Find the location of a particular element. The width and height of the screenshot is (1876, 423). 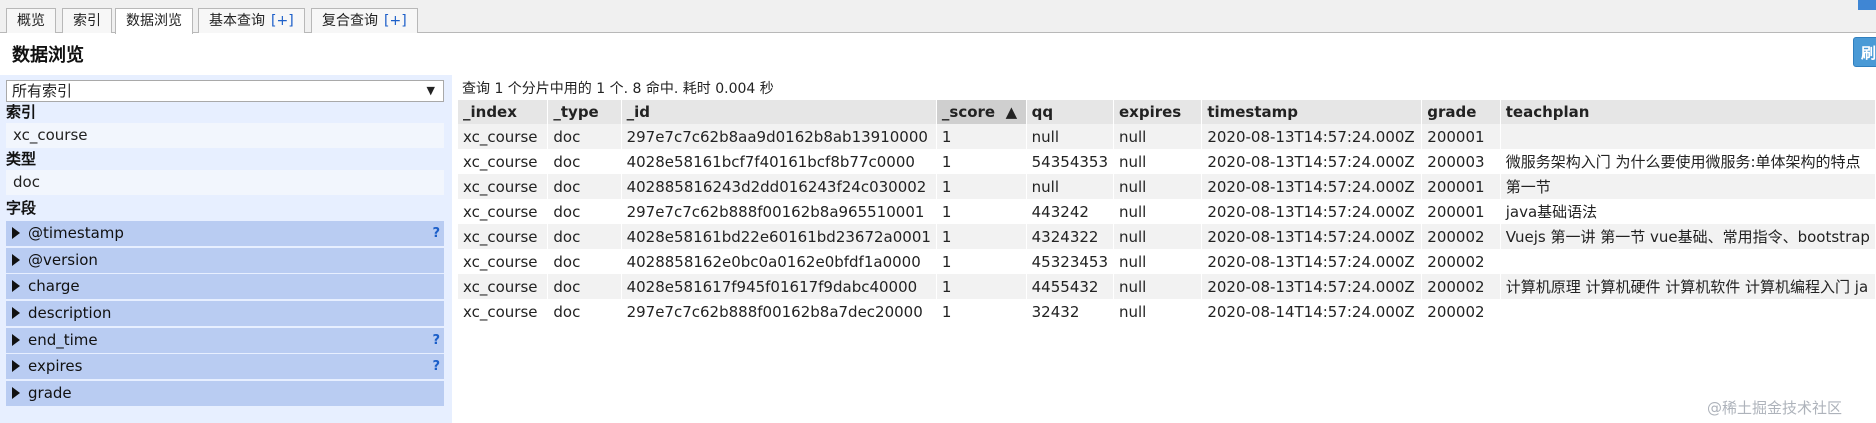

table-cell is located at coordinates (1688, 311).